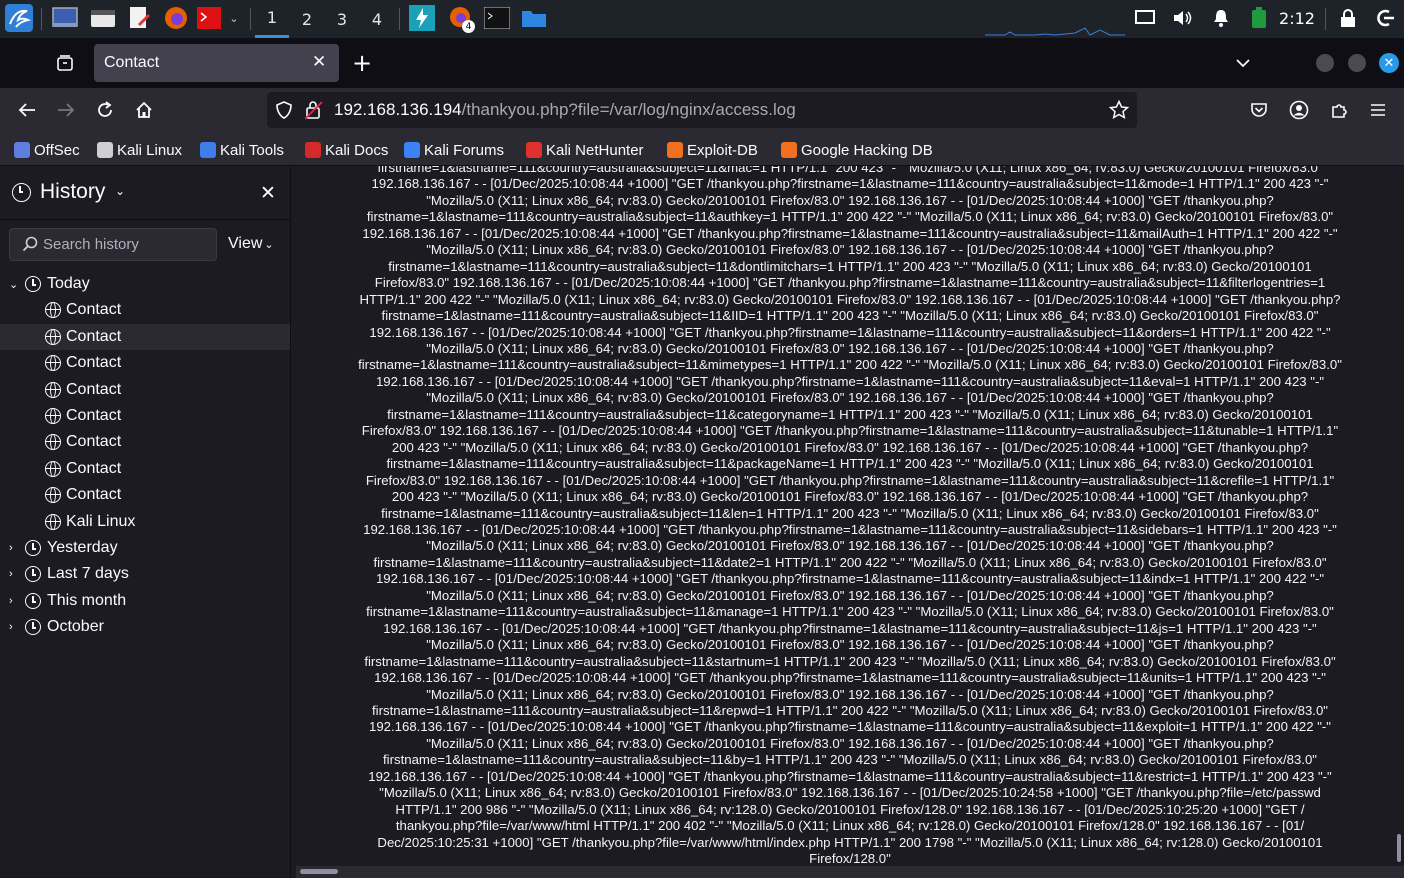  I want to click on text-editor-icon, so click(139, 18).